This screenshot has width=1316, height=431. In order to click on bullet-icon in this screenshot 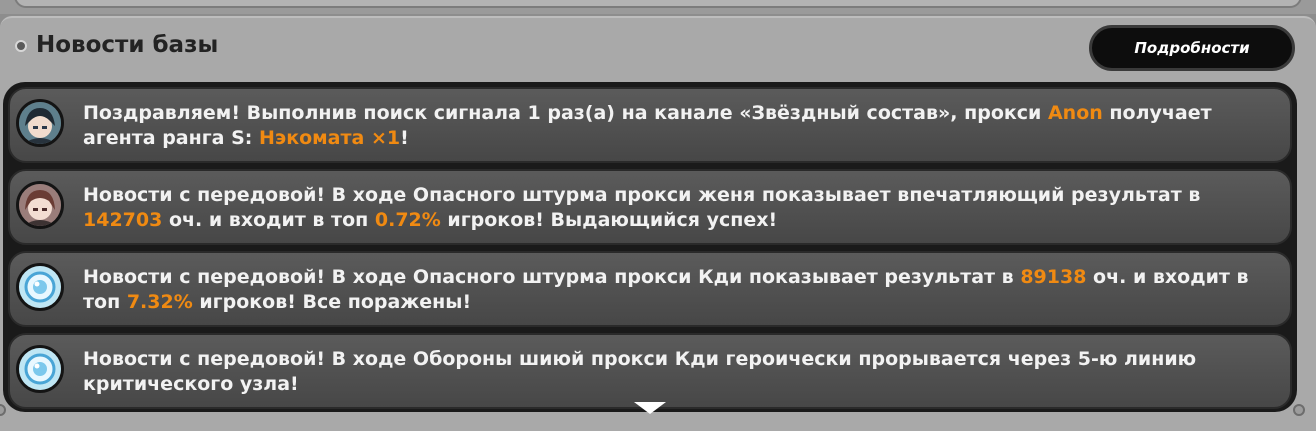, I will do `click(21, 46)`.